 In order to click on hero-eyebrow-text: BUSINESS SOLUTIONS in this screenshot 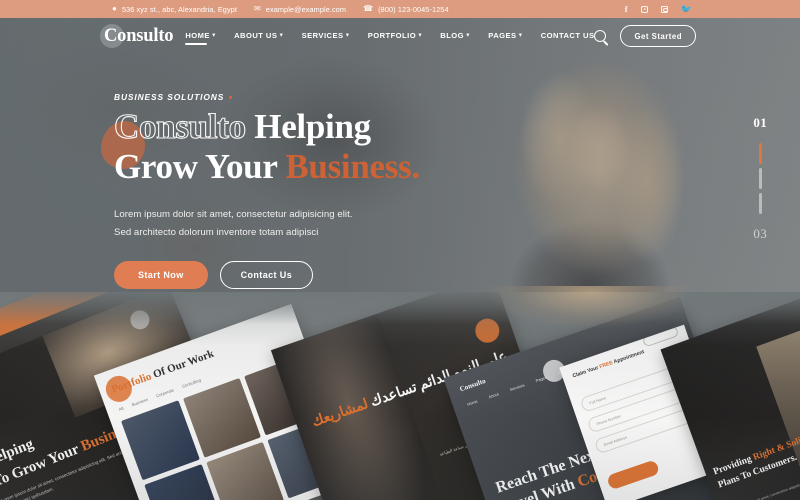, I will do `click(169, 97)`.